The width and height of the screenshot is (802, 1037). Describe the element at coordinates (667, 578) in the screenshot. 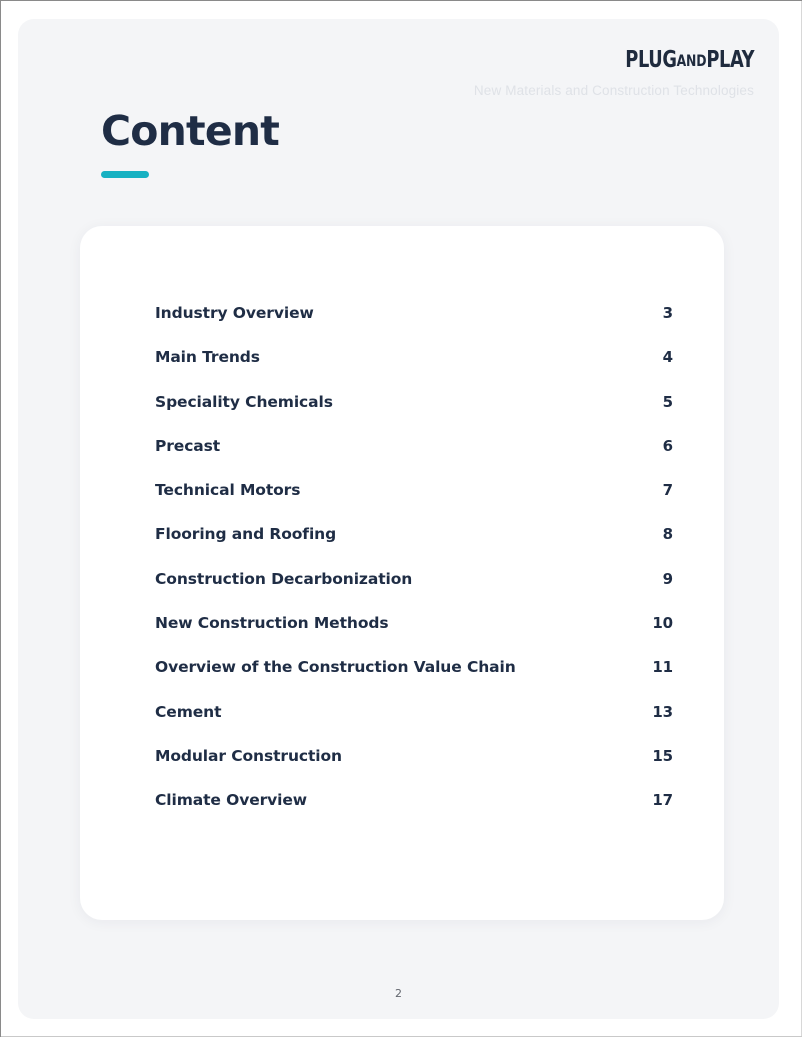

I see `toc-entry-page-number: 9` at that location.